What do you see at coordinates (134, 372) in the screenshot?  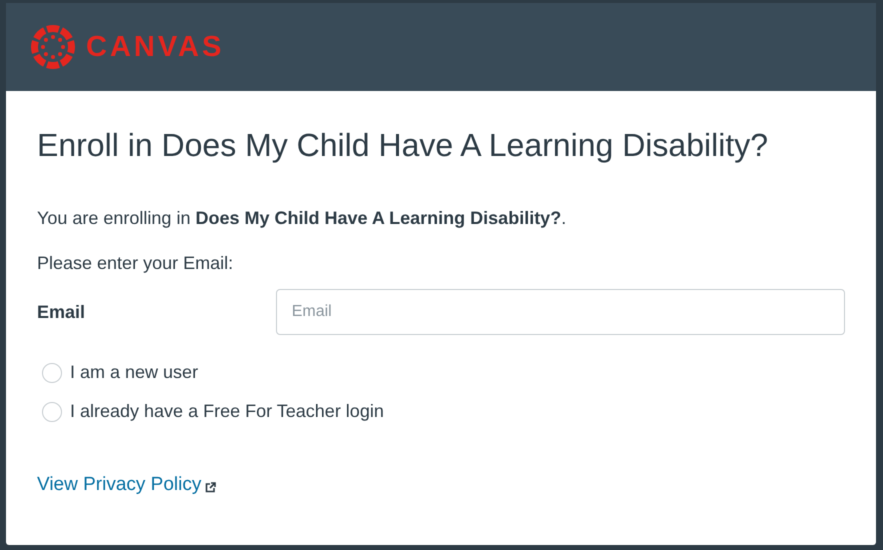 I see `radio-label: I am a new user` at bounding box center [134, 372].